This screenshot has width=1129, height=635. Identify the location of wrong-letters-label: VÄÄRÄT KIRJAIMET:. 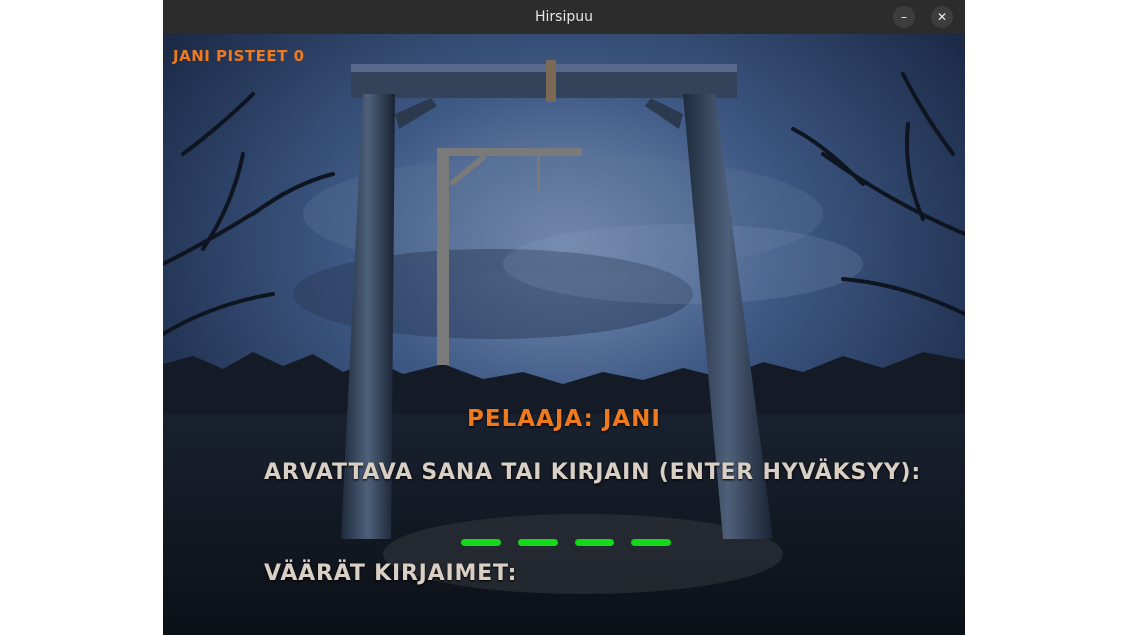
(391, 573).